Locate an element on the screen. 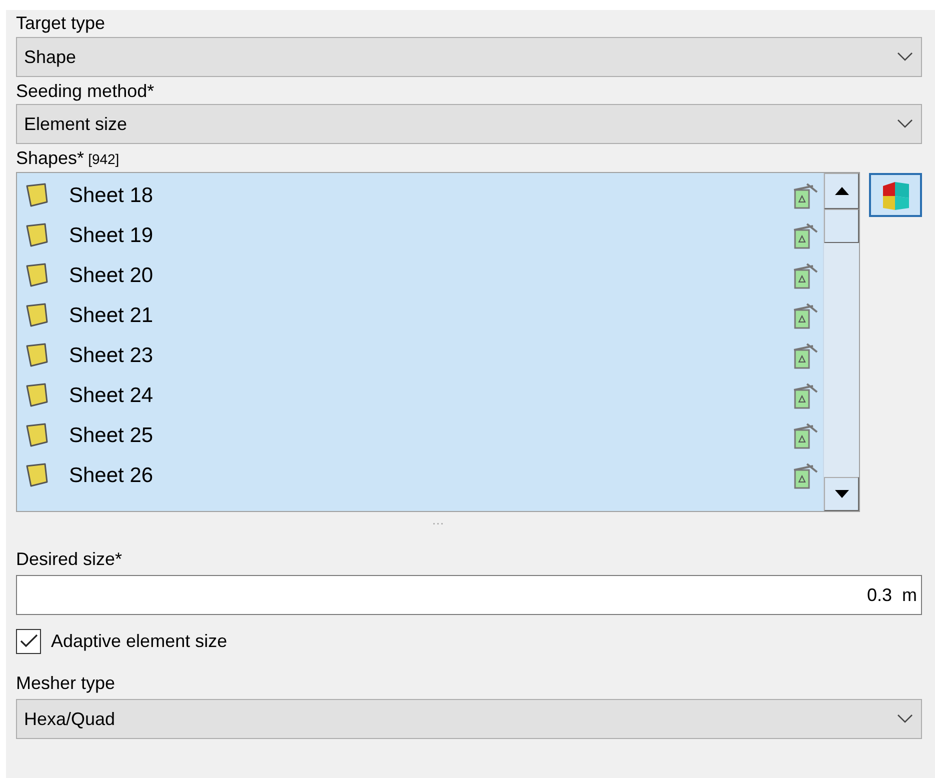 Image resolution: width=935 pixels, height=778 pixels. field-label: Seeding method* is located at coordinates (86, 91).